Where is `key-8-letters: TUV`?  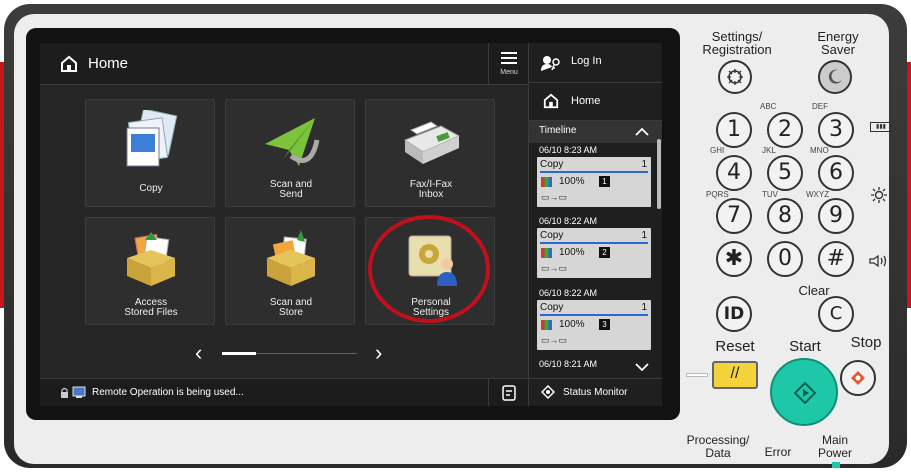
key-8-letters: TUV is located at coordinates (770, 194).